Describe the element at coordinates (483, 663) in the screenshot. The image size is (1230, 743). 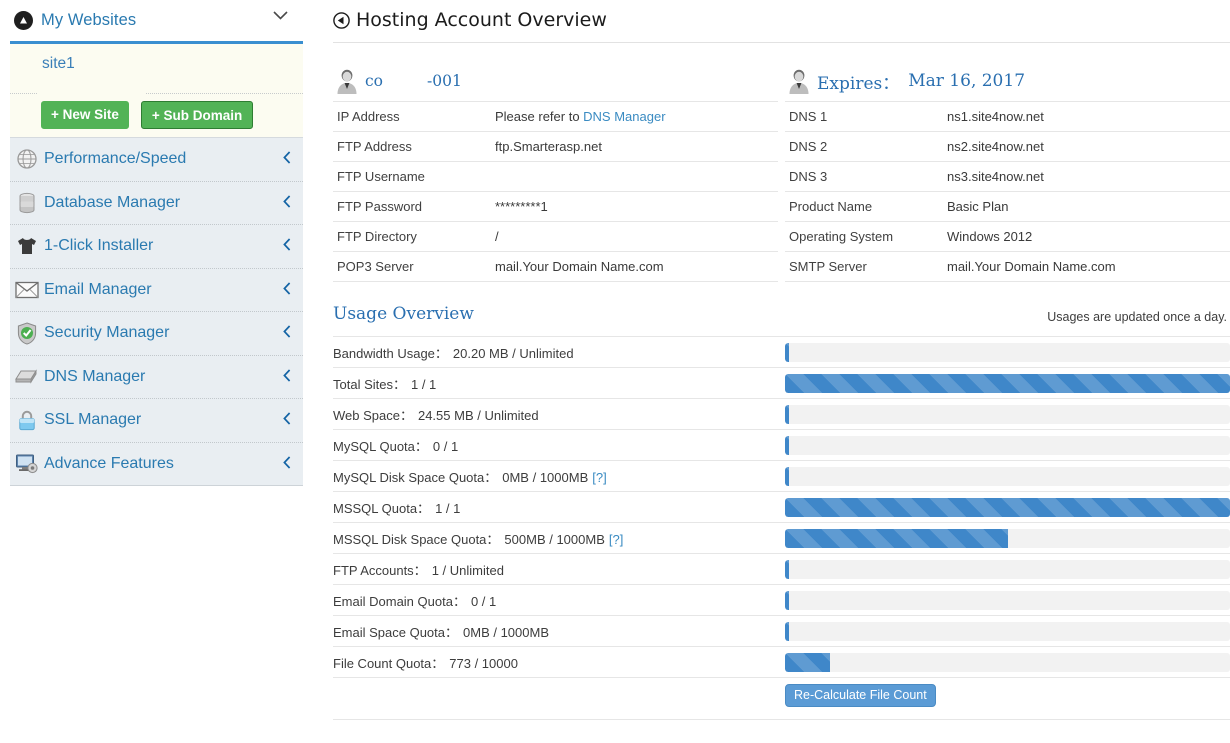
I see `usage-value: 773 / 10000` at that location.